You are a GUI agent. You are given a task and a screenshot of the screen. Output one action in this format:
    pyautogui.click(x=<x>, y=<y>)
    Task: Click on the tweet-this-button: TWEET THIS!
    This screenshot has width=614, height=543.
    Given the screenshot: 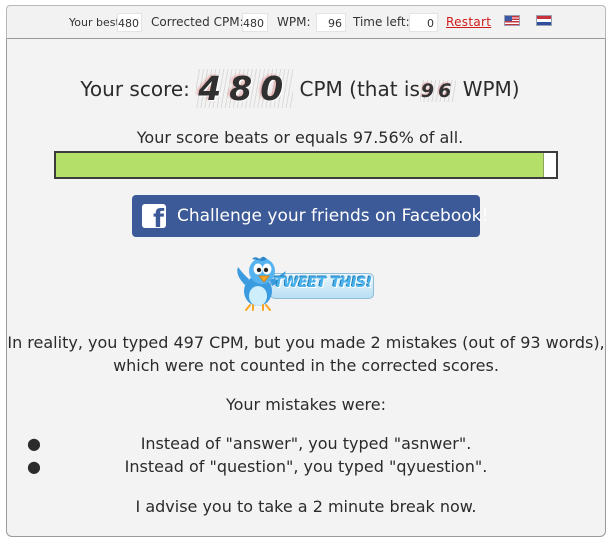 What is the action you would take?
    pyautogui.click(x=306, y=283)
    